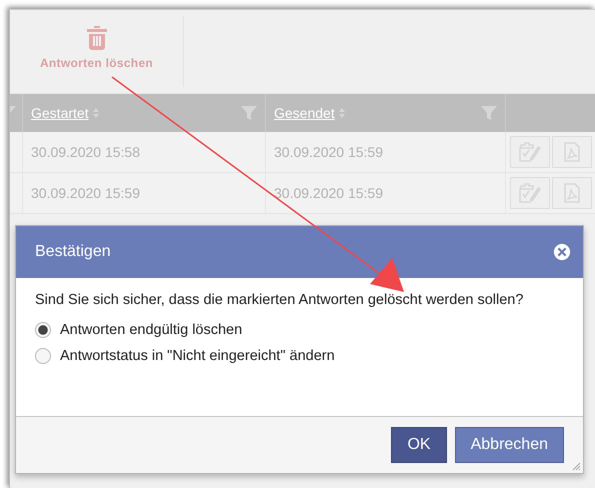  Describe the element at coordinates (85, 152) in the screenshot. I see `table-cell: 30.09.2020 15:58` at that location.